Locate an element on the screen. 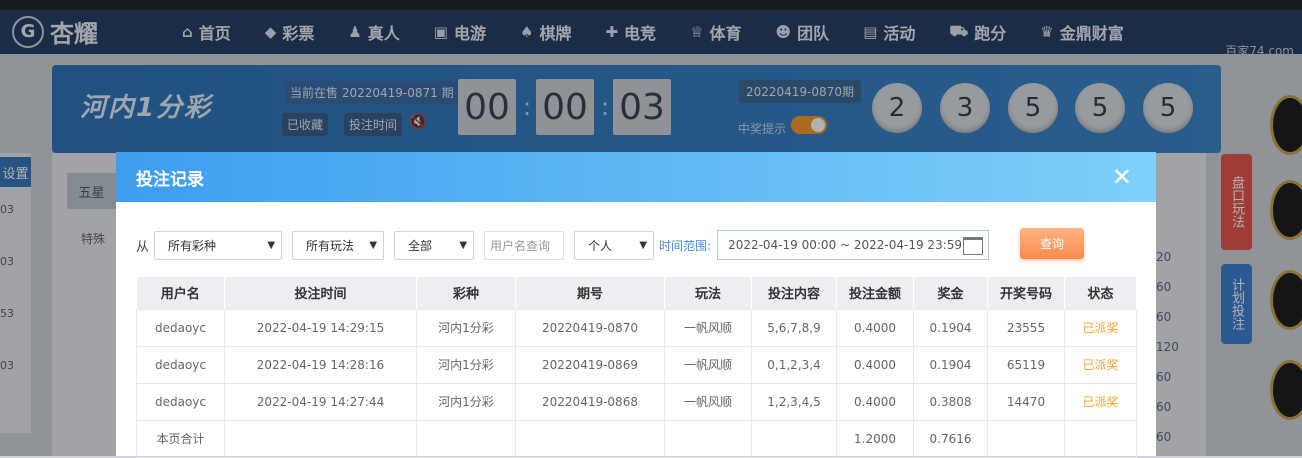  column-header: 状态 is located at coordinates (1100, 293).